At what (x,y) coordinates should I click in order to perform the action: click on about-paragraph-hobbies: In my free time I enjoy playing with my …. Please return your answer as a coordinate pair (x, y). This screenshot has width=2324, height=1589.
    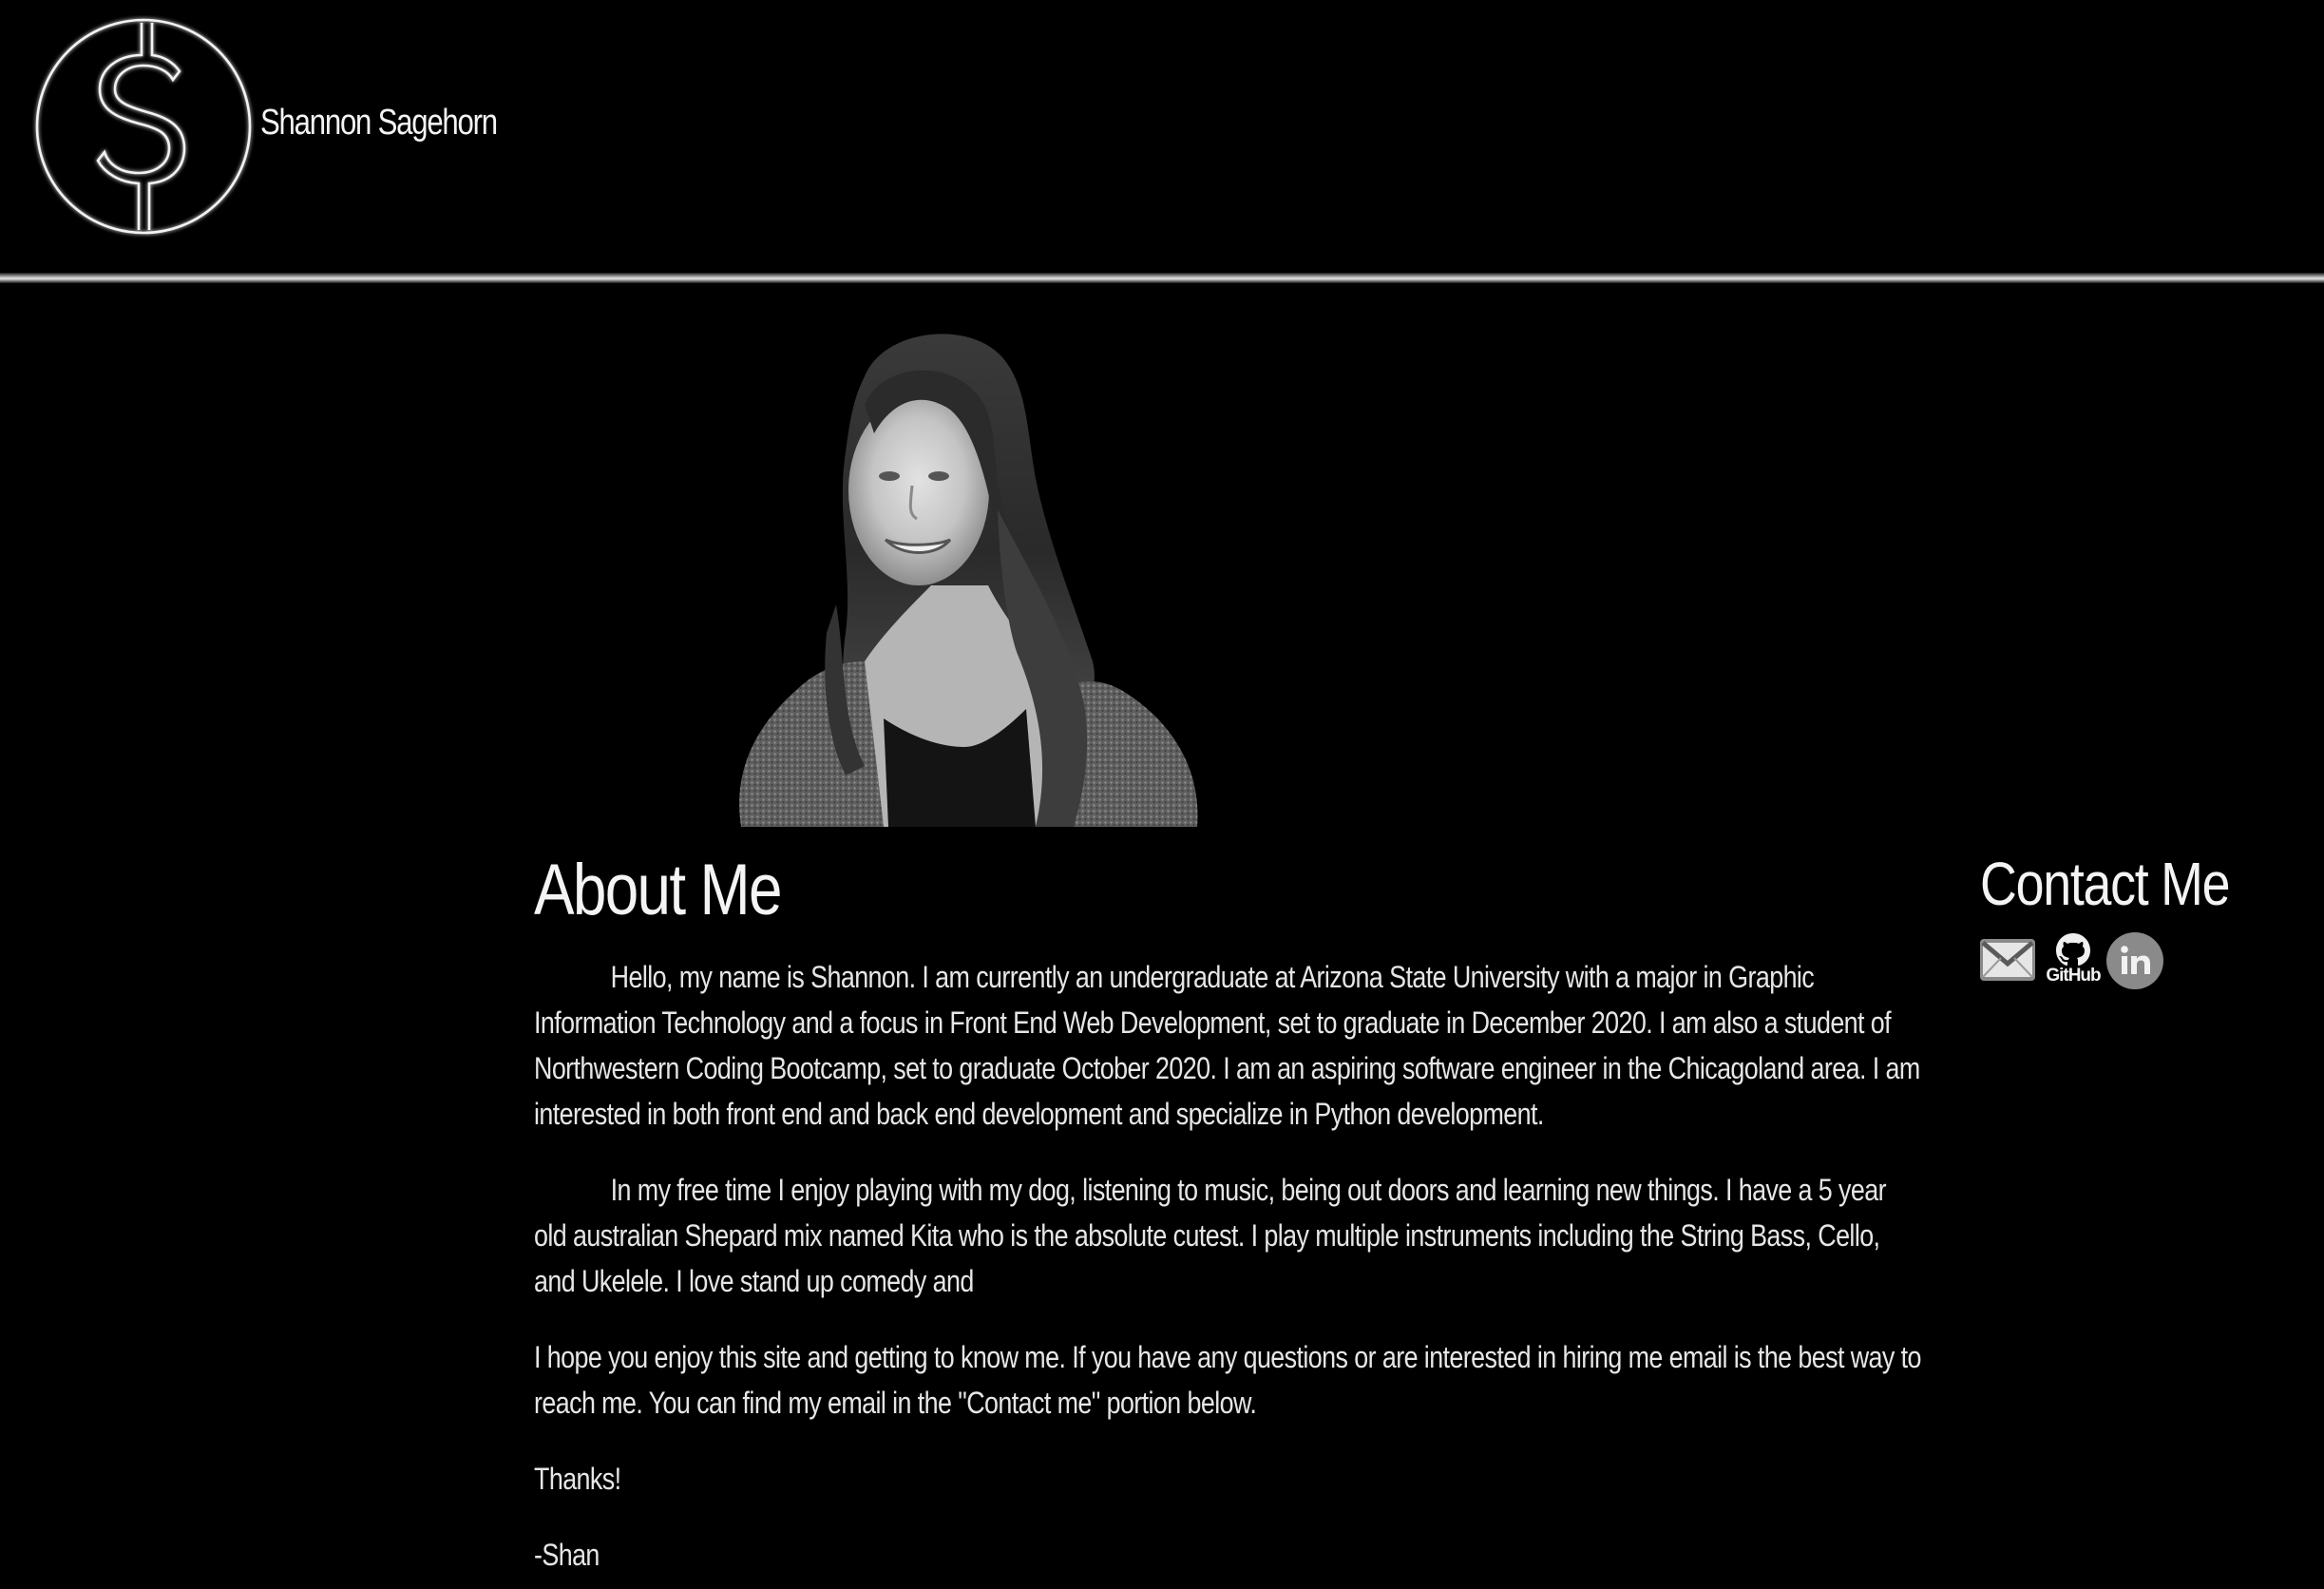
    Looking at the image, I should click on (1210, 1236).